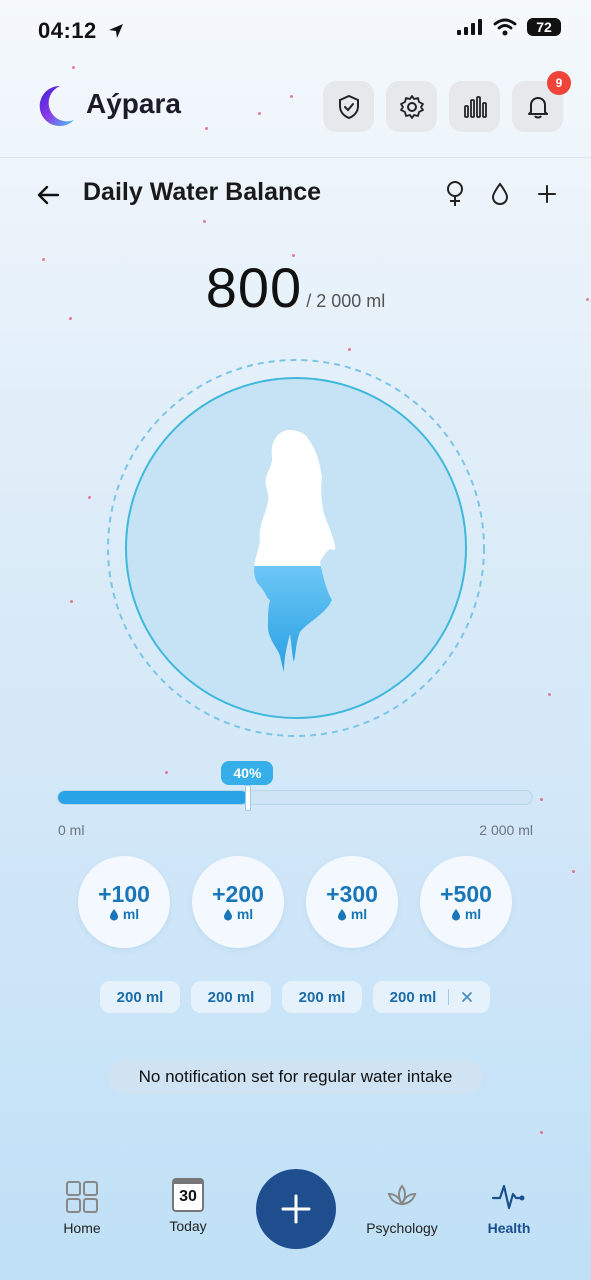  Describe the element at coordinates (133, 103) in the screenshot. I see `app-title: Aýpara` at that location.